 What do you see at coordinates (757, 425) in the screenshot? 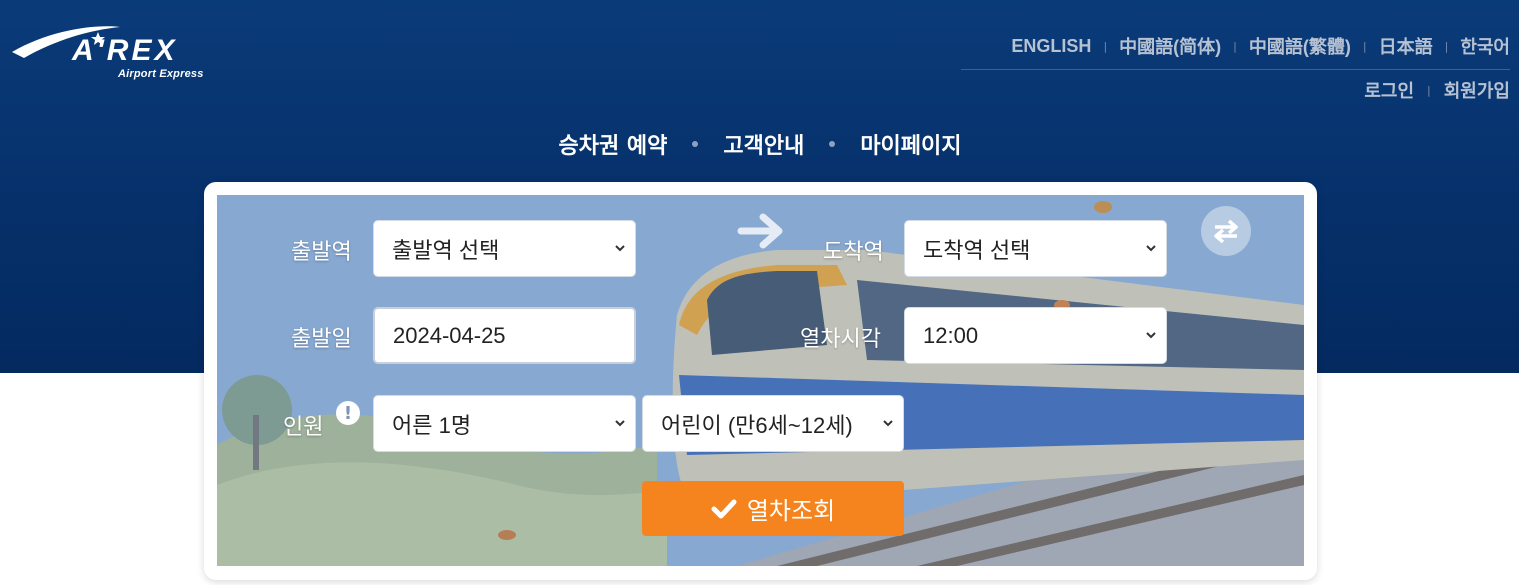
I see `child-count-value: 어린이 (만6세~12세)` at bounding box center [757, 425].